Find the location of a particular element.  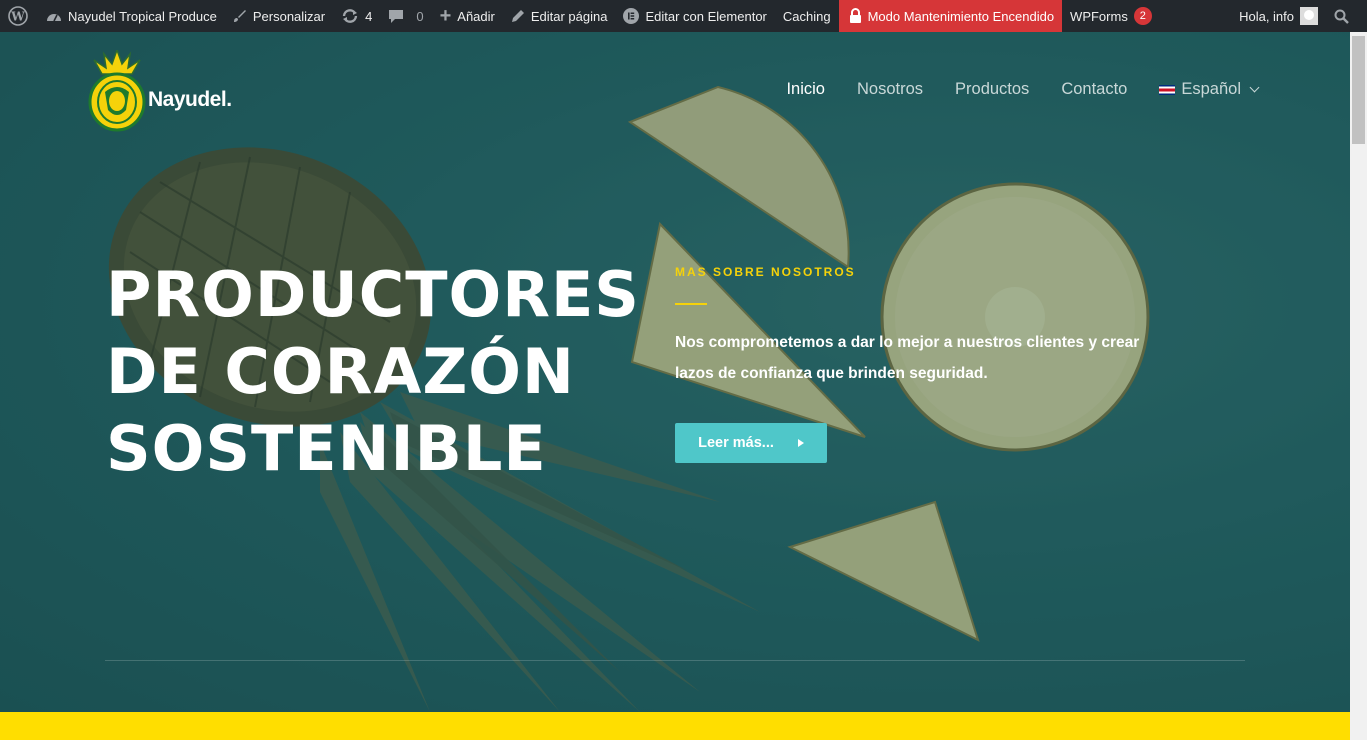

eyebrow-label: MAS SOBRE NOSOTROS is located at coordinates (765, 272).